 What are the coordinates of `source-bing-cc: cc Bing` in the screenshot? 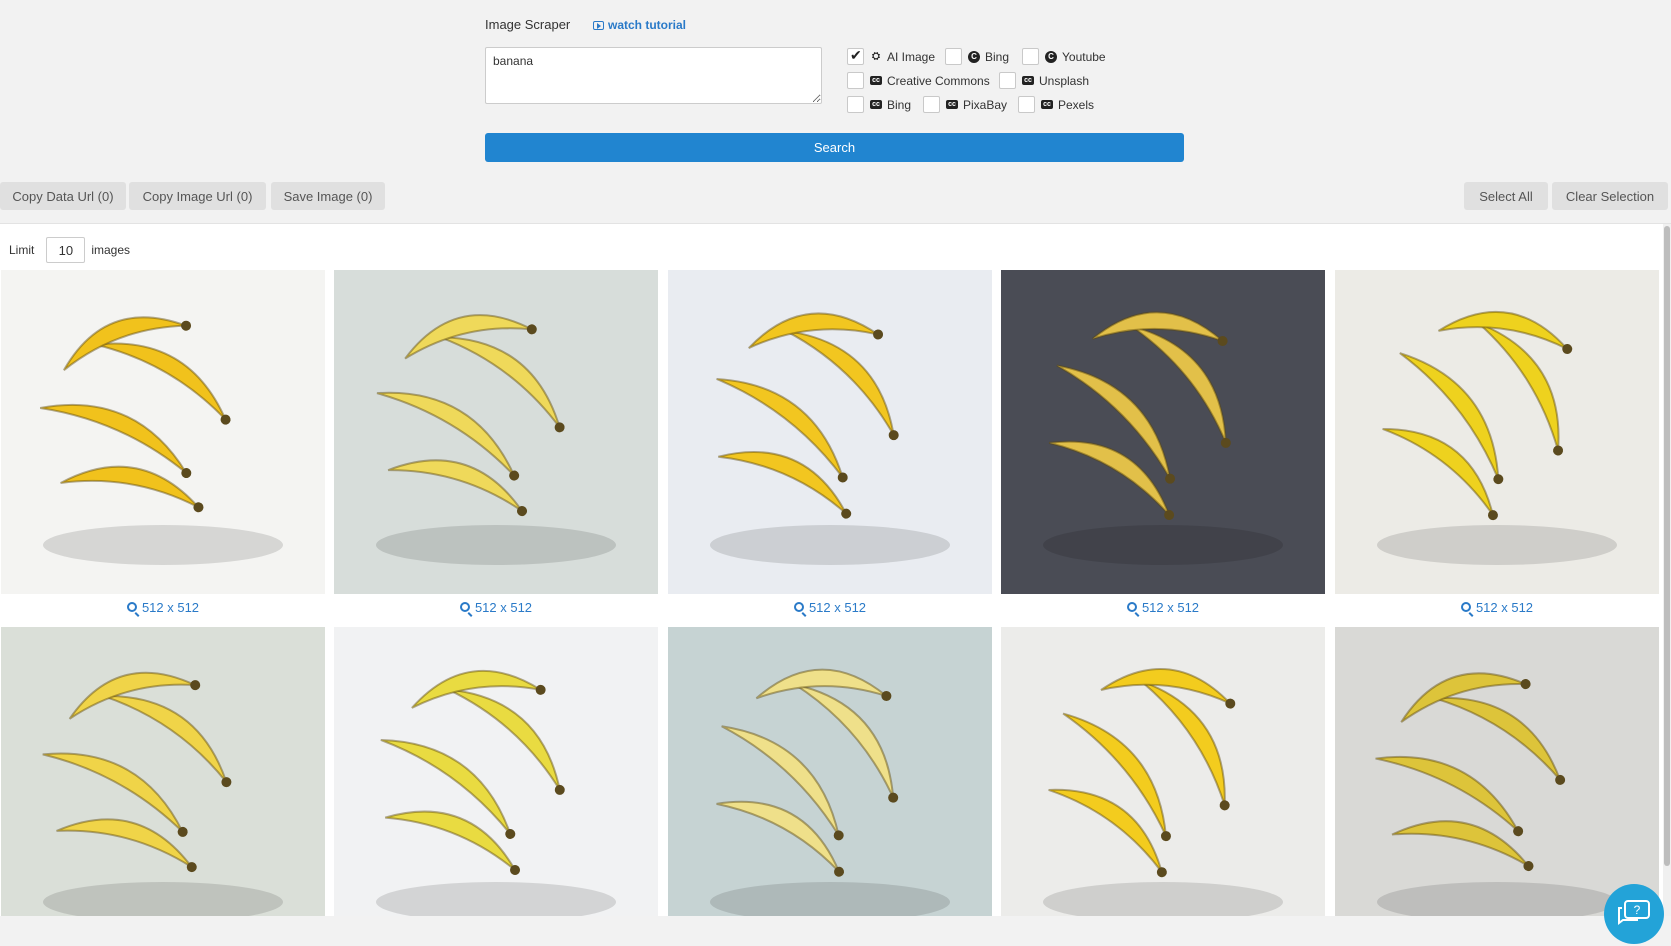 It's located at (879, 104).